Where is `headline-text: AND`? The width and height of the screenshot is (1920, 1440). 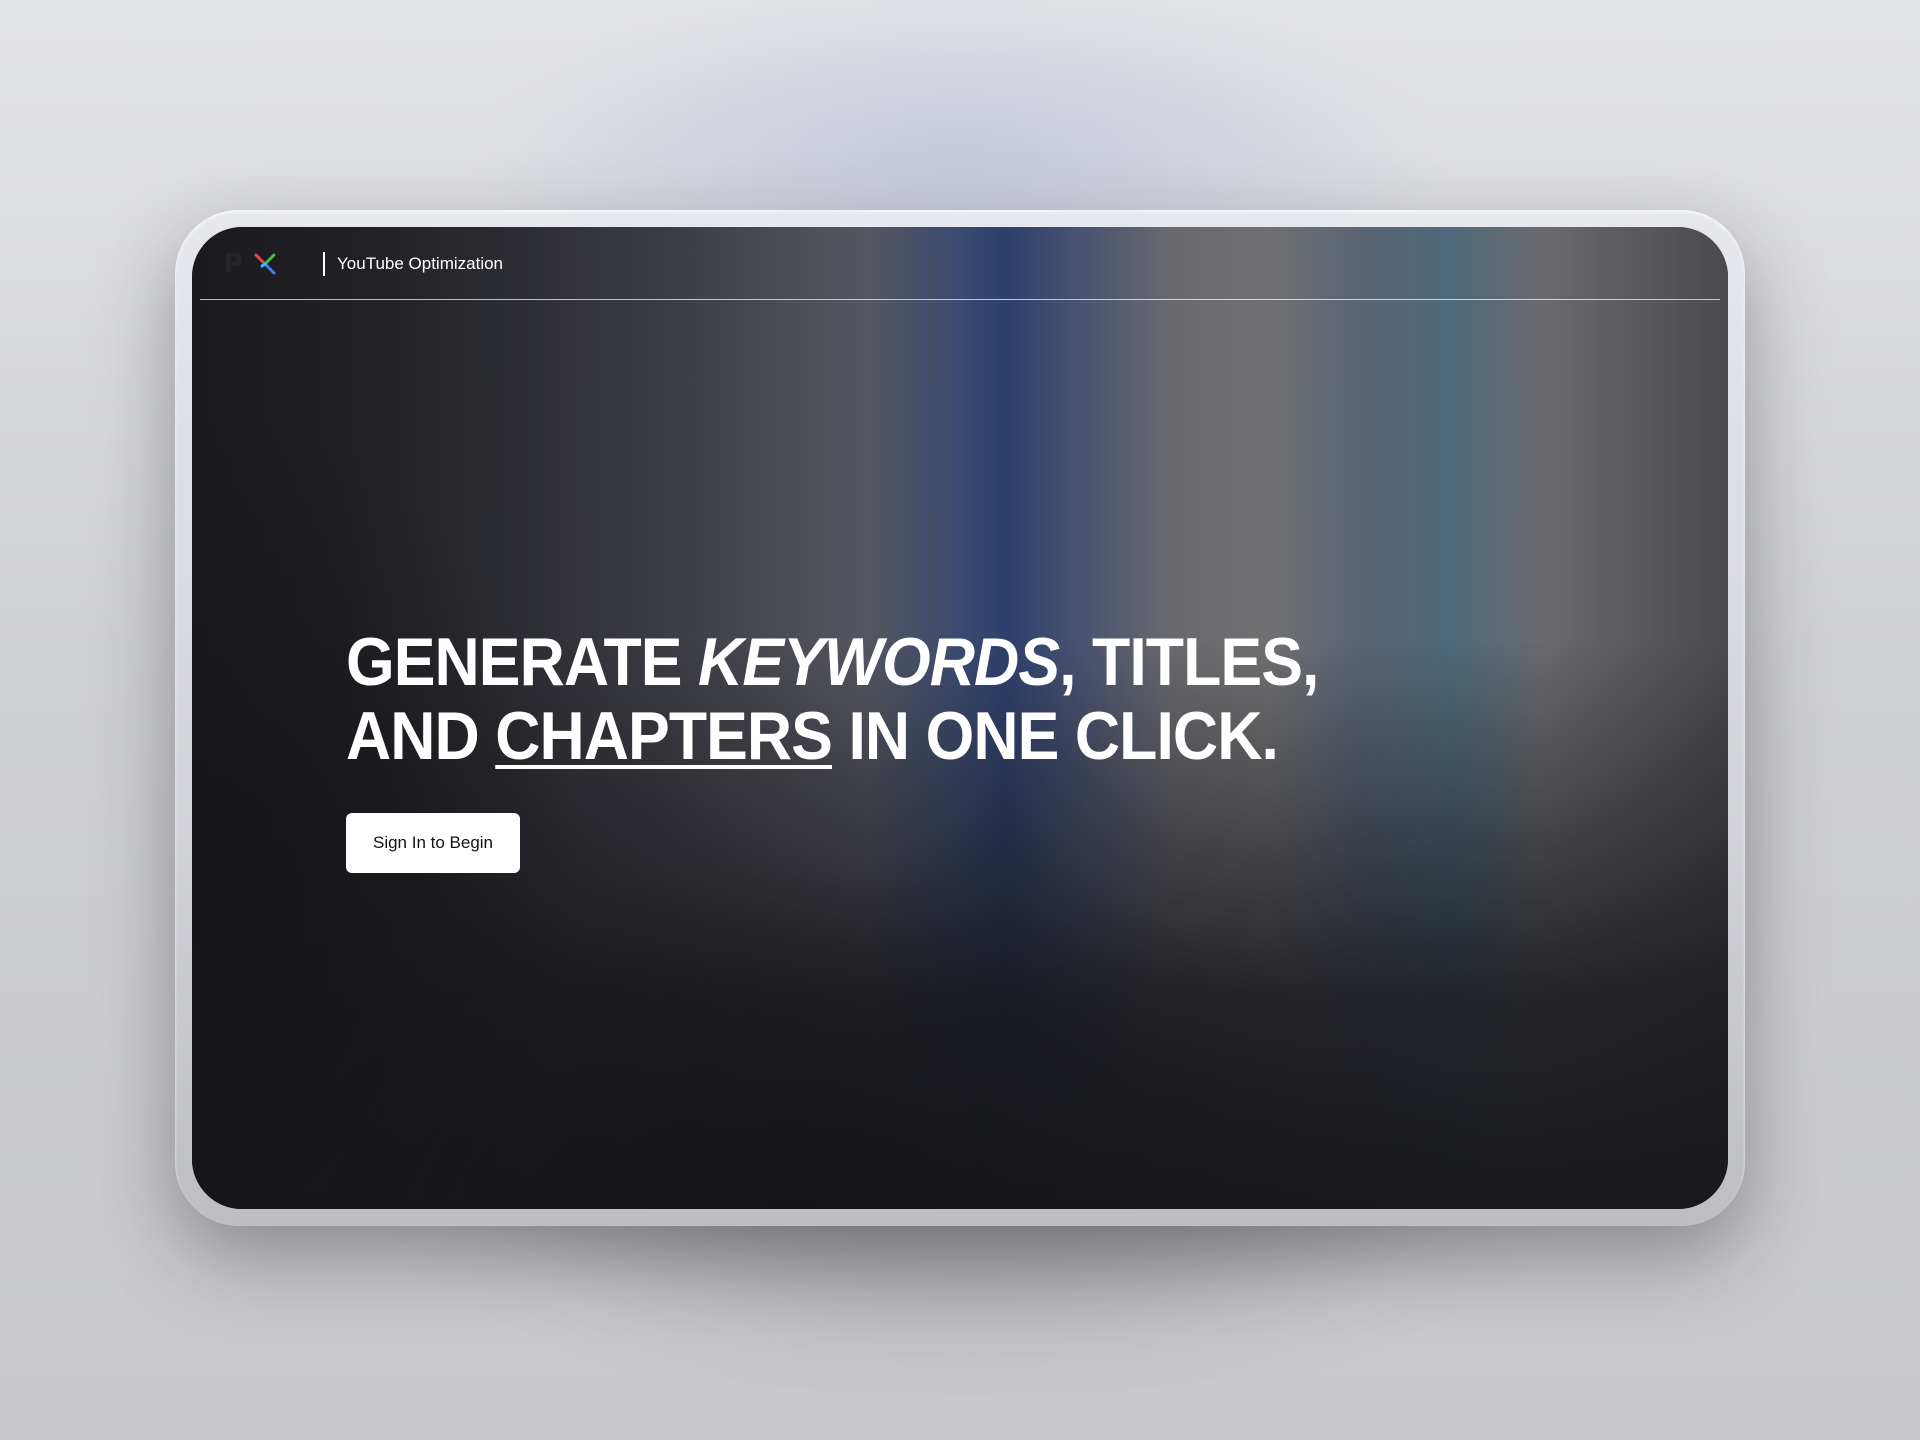 headline-text: AND is located at coordinates (421, 736).